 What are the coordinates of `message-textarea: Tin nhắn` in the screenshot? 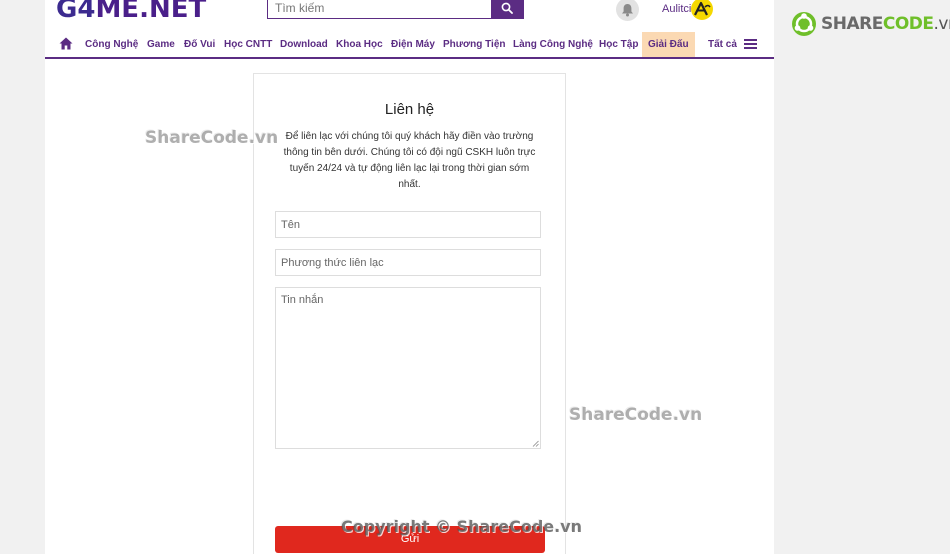 It's located at (408, 368).